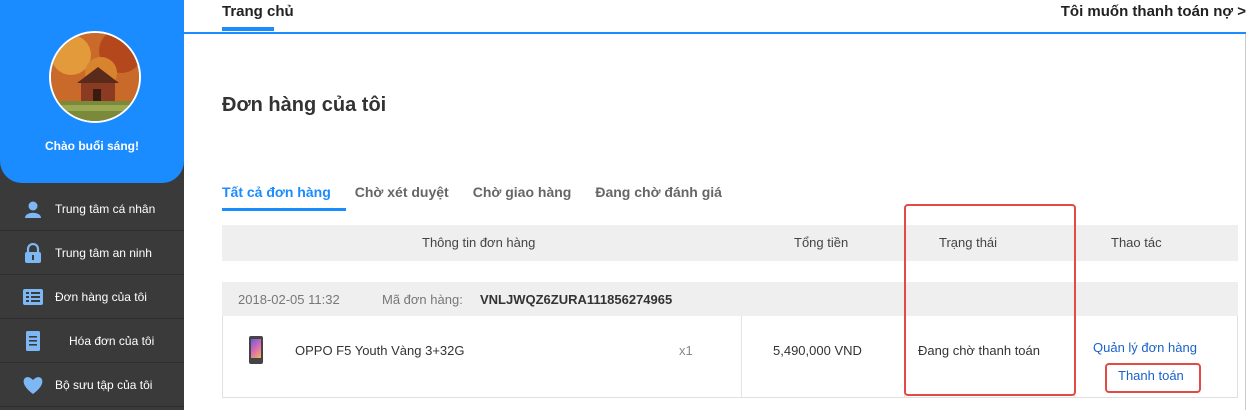 This screenshot has width=1246, height=410. What do you see at coordinates (741, 357) in the screenshot?
I see `column-divider` at bounding box center [741, 357].